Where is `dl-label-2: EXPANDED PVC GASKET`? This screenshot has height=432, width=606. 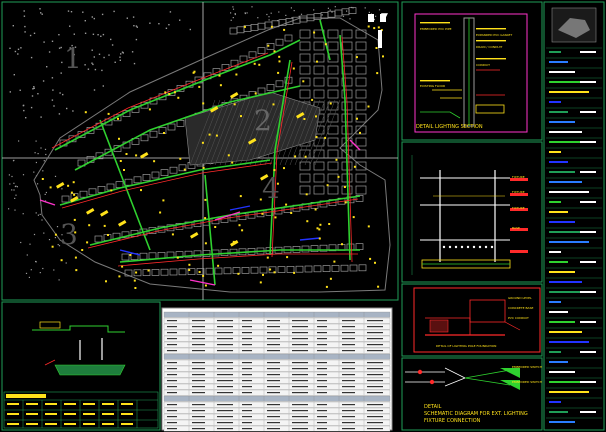 dl-label-2: EXPANDED PVC GASKET is located at coordinates (494, 35).